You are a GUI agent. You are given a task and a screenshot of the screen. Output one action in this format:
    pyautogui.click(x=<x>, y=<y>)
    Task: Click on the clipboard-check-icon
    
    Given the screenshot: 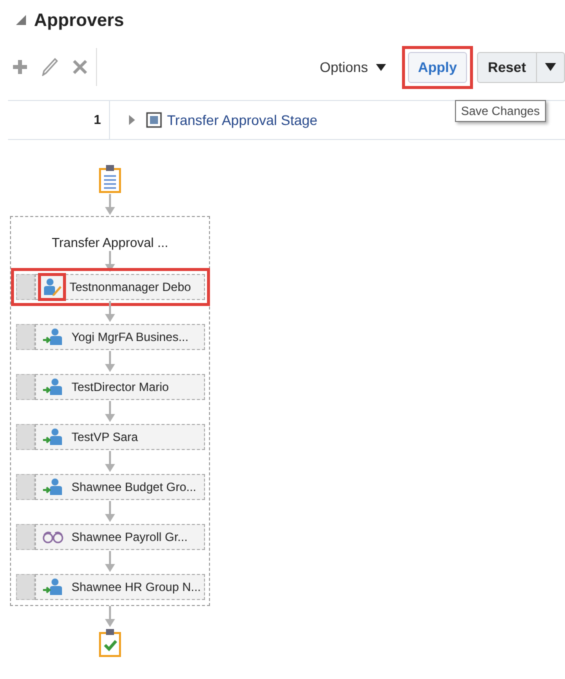 What is the action you would take?
    pyautogui.click(x=110, y=643)
    